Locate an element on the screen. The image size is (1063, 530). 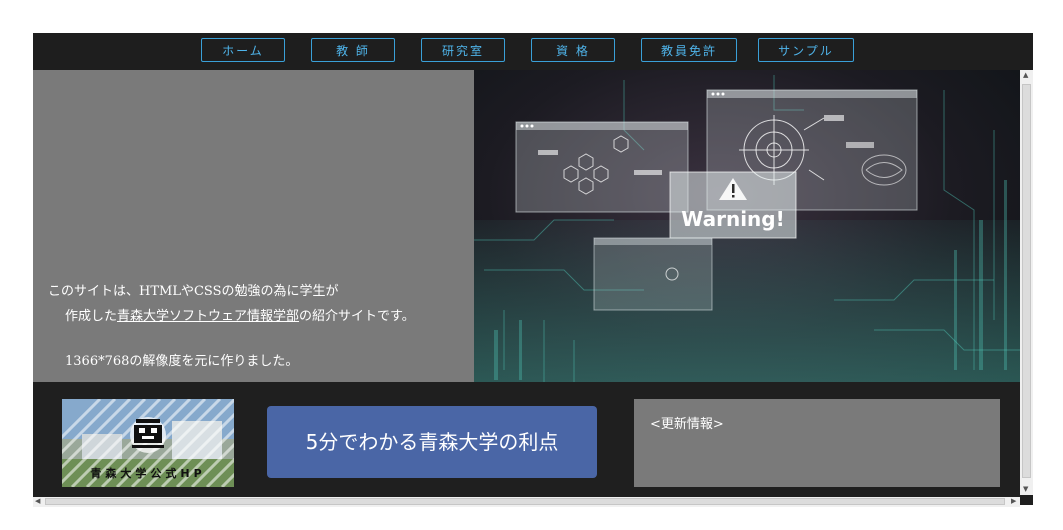
intro-line-2-prefix: 作成した is located at coordinates (91, 316).